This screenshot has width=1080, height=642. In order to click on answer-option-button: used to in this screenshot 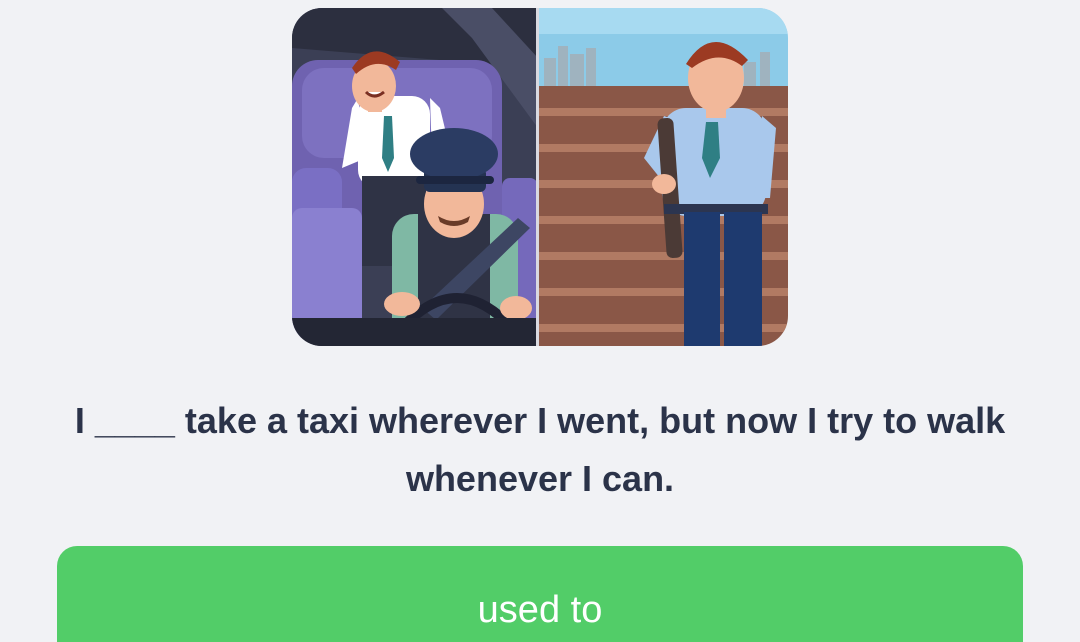, I will do `click(540, 594)`.